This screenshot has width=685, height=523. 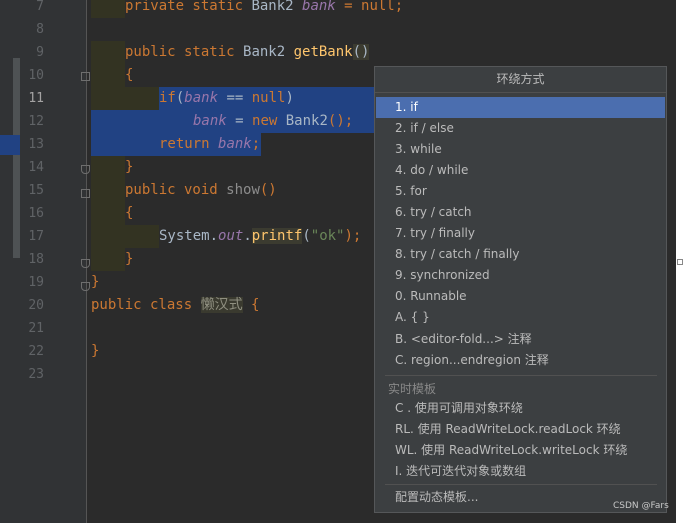 What do you see at coordinates (146, 305) in the screenshot?
I see `keyword: public class` at bounding box center [146, 305].